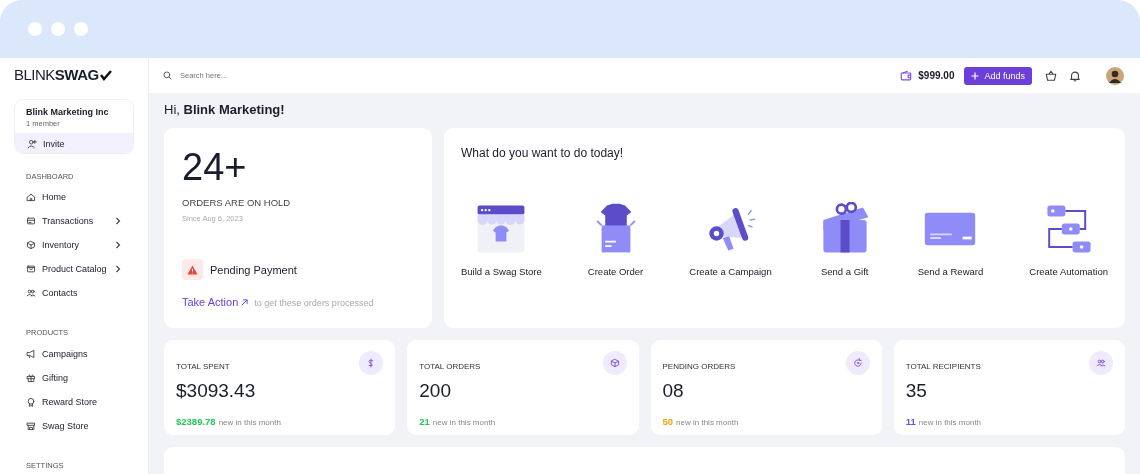 This screenshot has width=1140, height=474. Describe the element at coordinates (74, 142) in the screenshot. I see `invite-button: Invite` at that location.